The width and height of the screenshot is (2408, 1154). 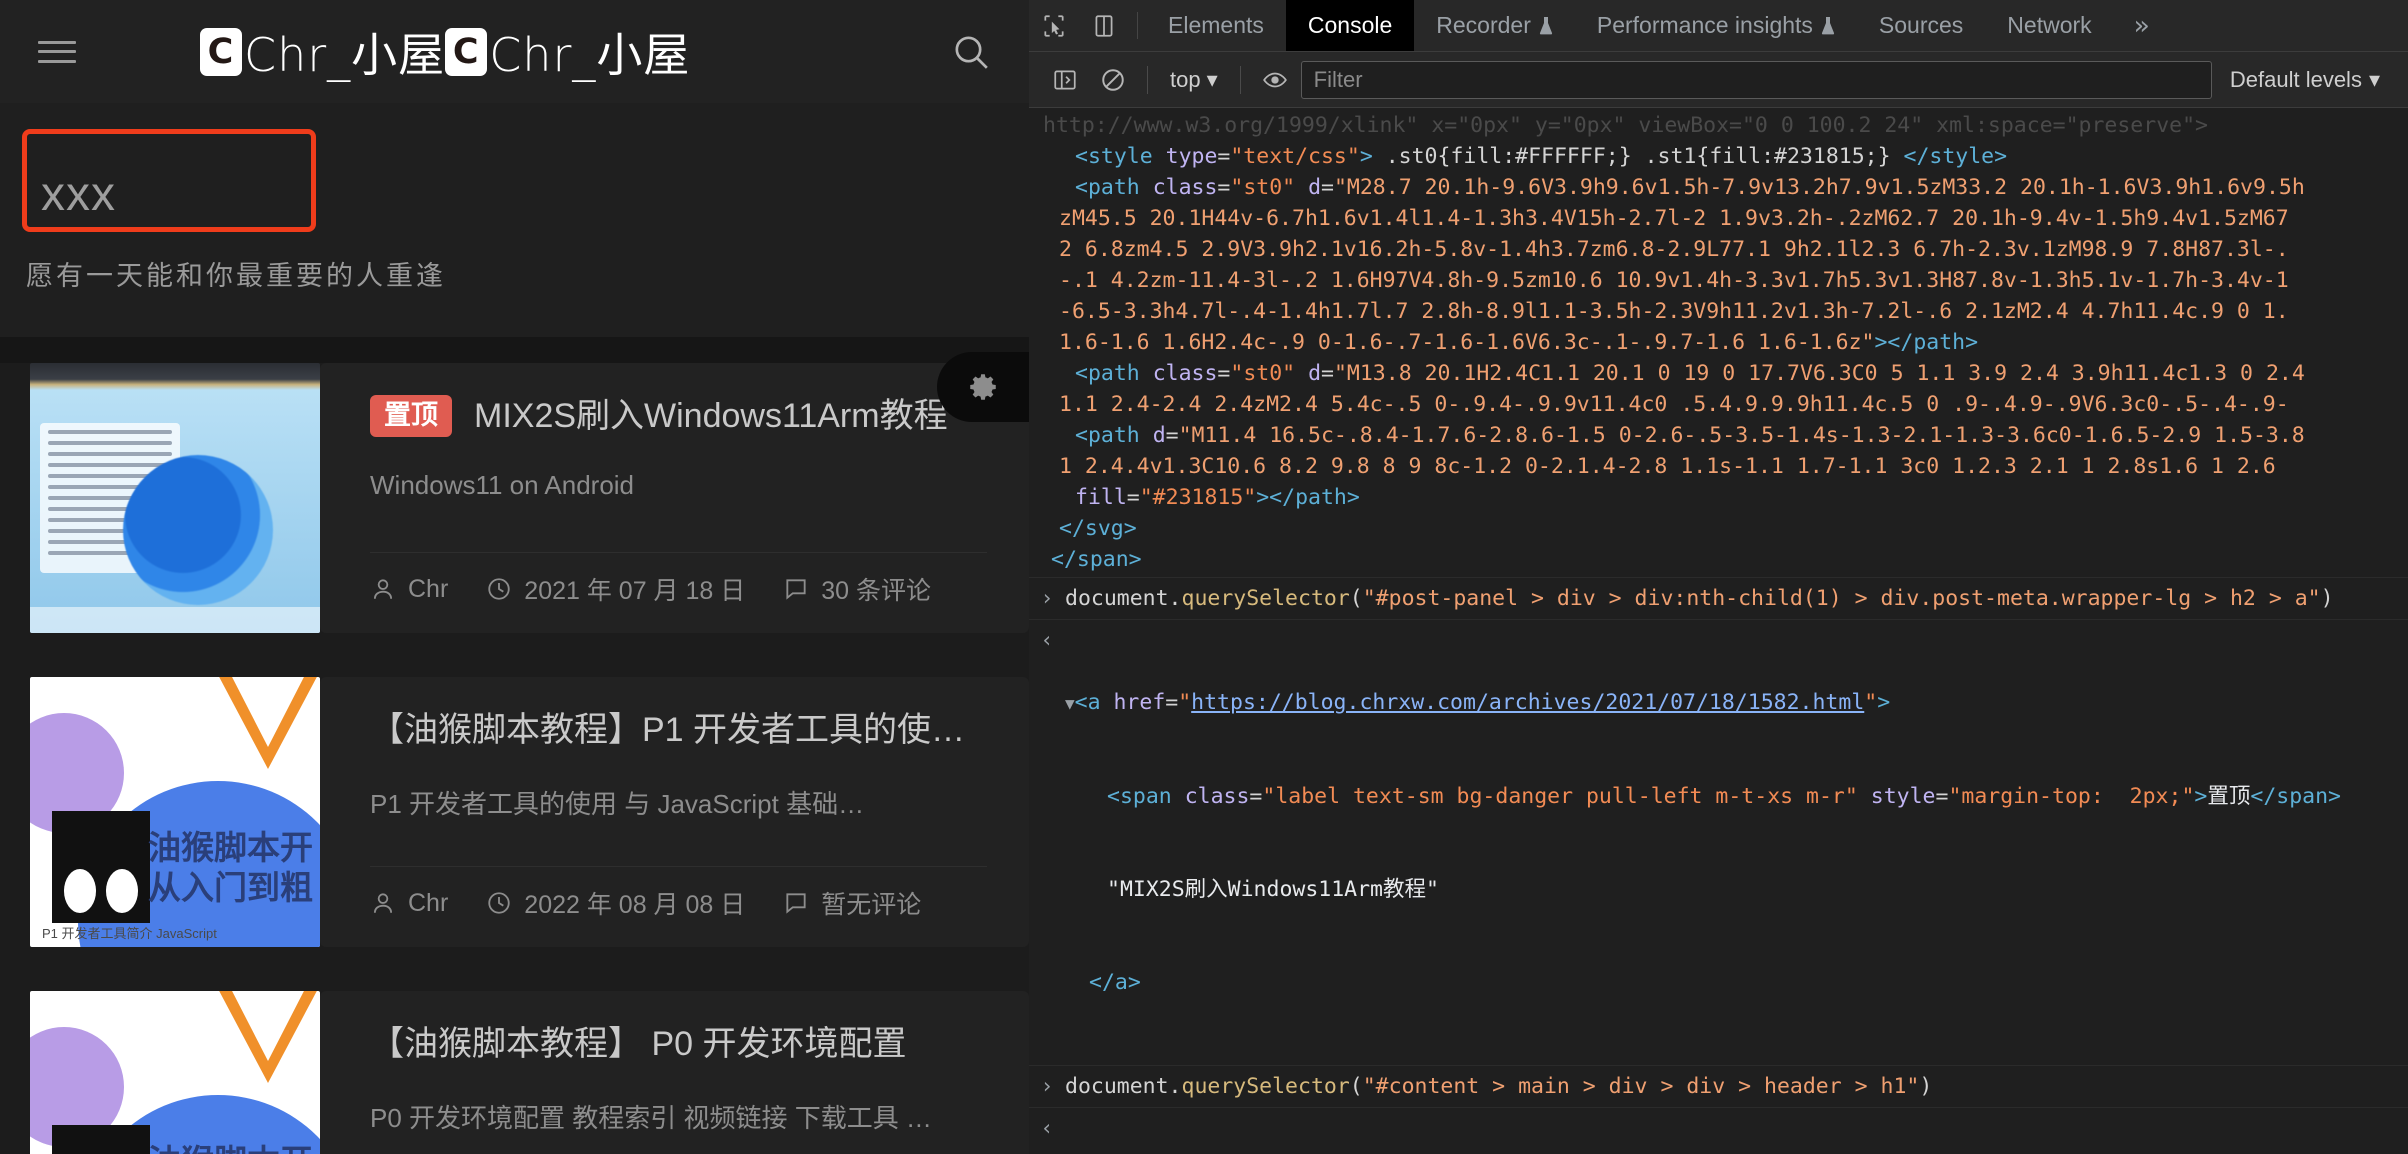 I want to click on page-title: xxx, so click(x=78, y=194).